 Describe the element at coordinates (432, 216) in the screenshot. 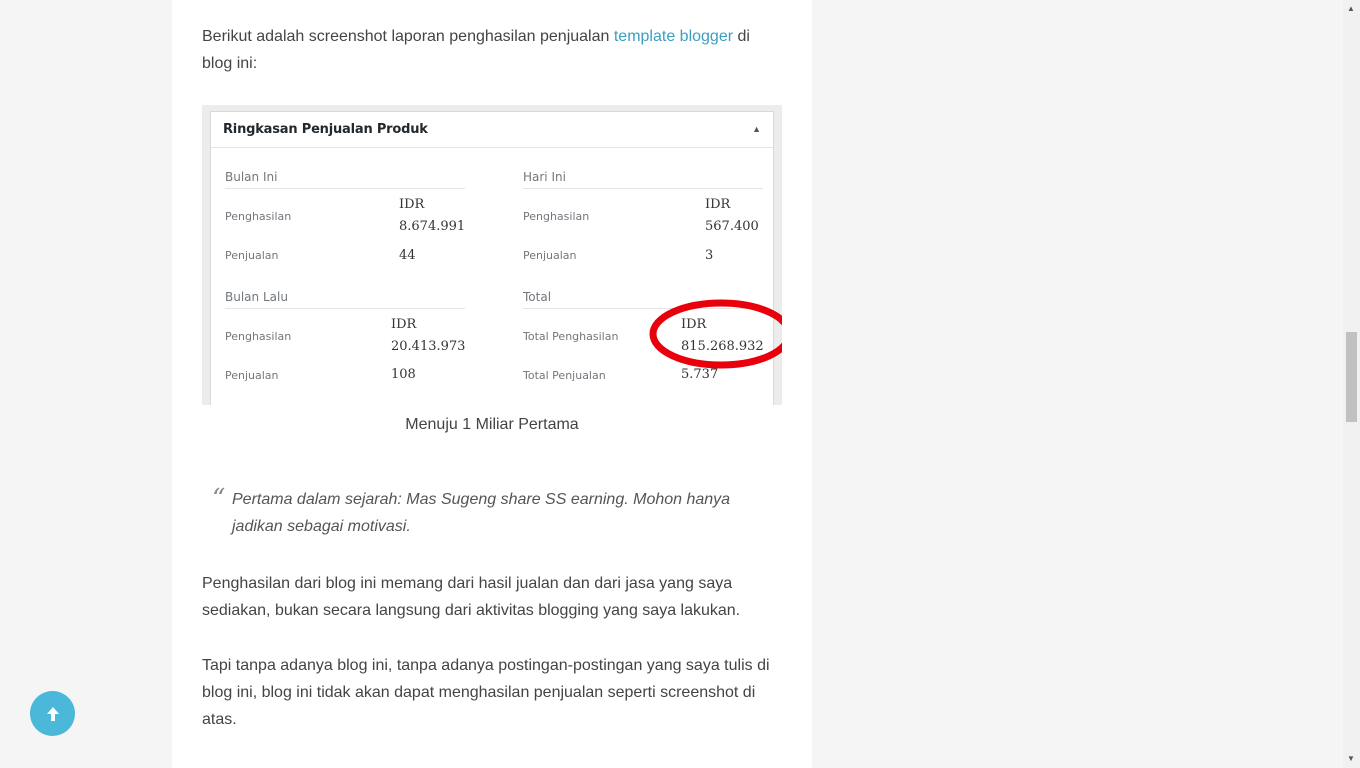

I see `bulan-ini-penghasilan-value: IDR 8.674.991` at that location.